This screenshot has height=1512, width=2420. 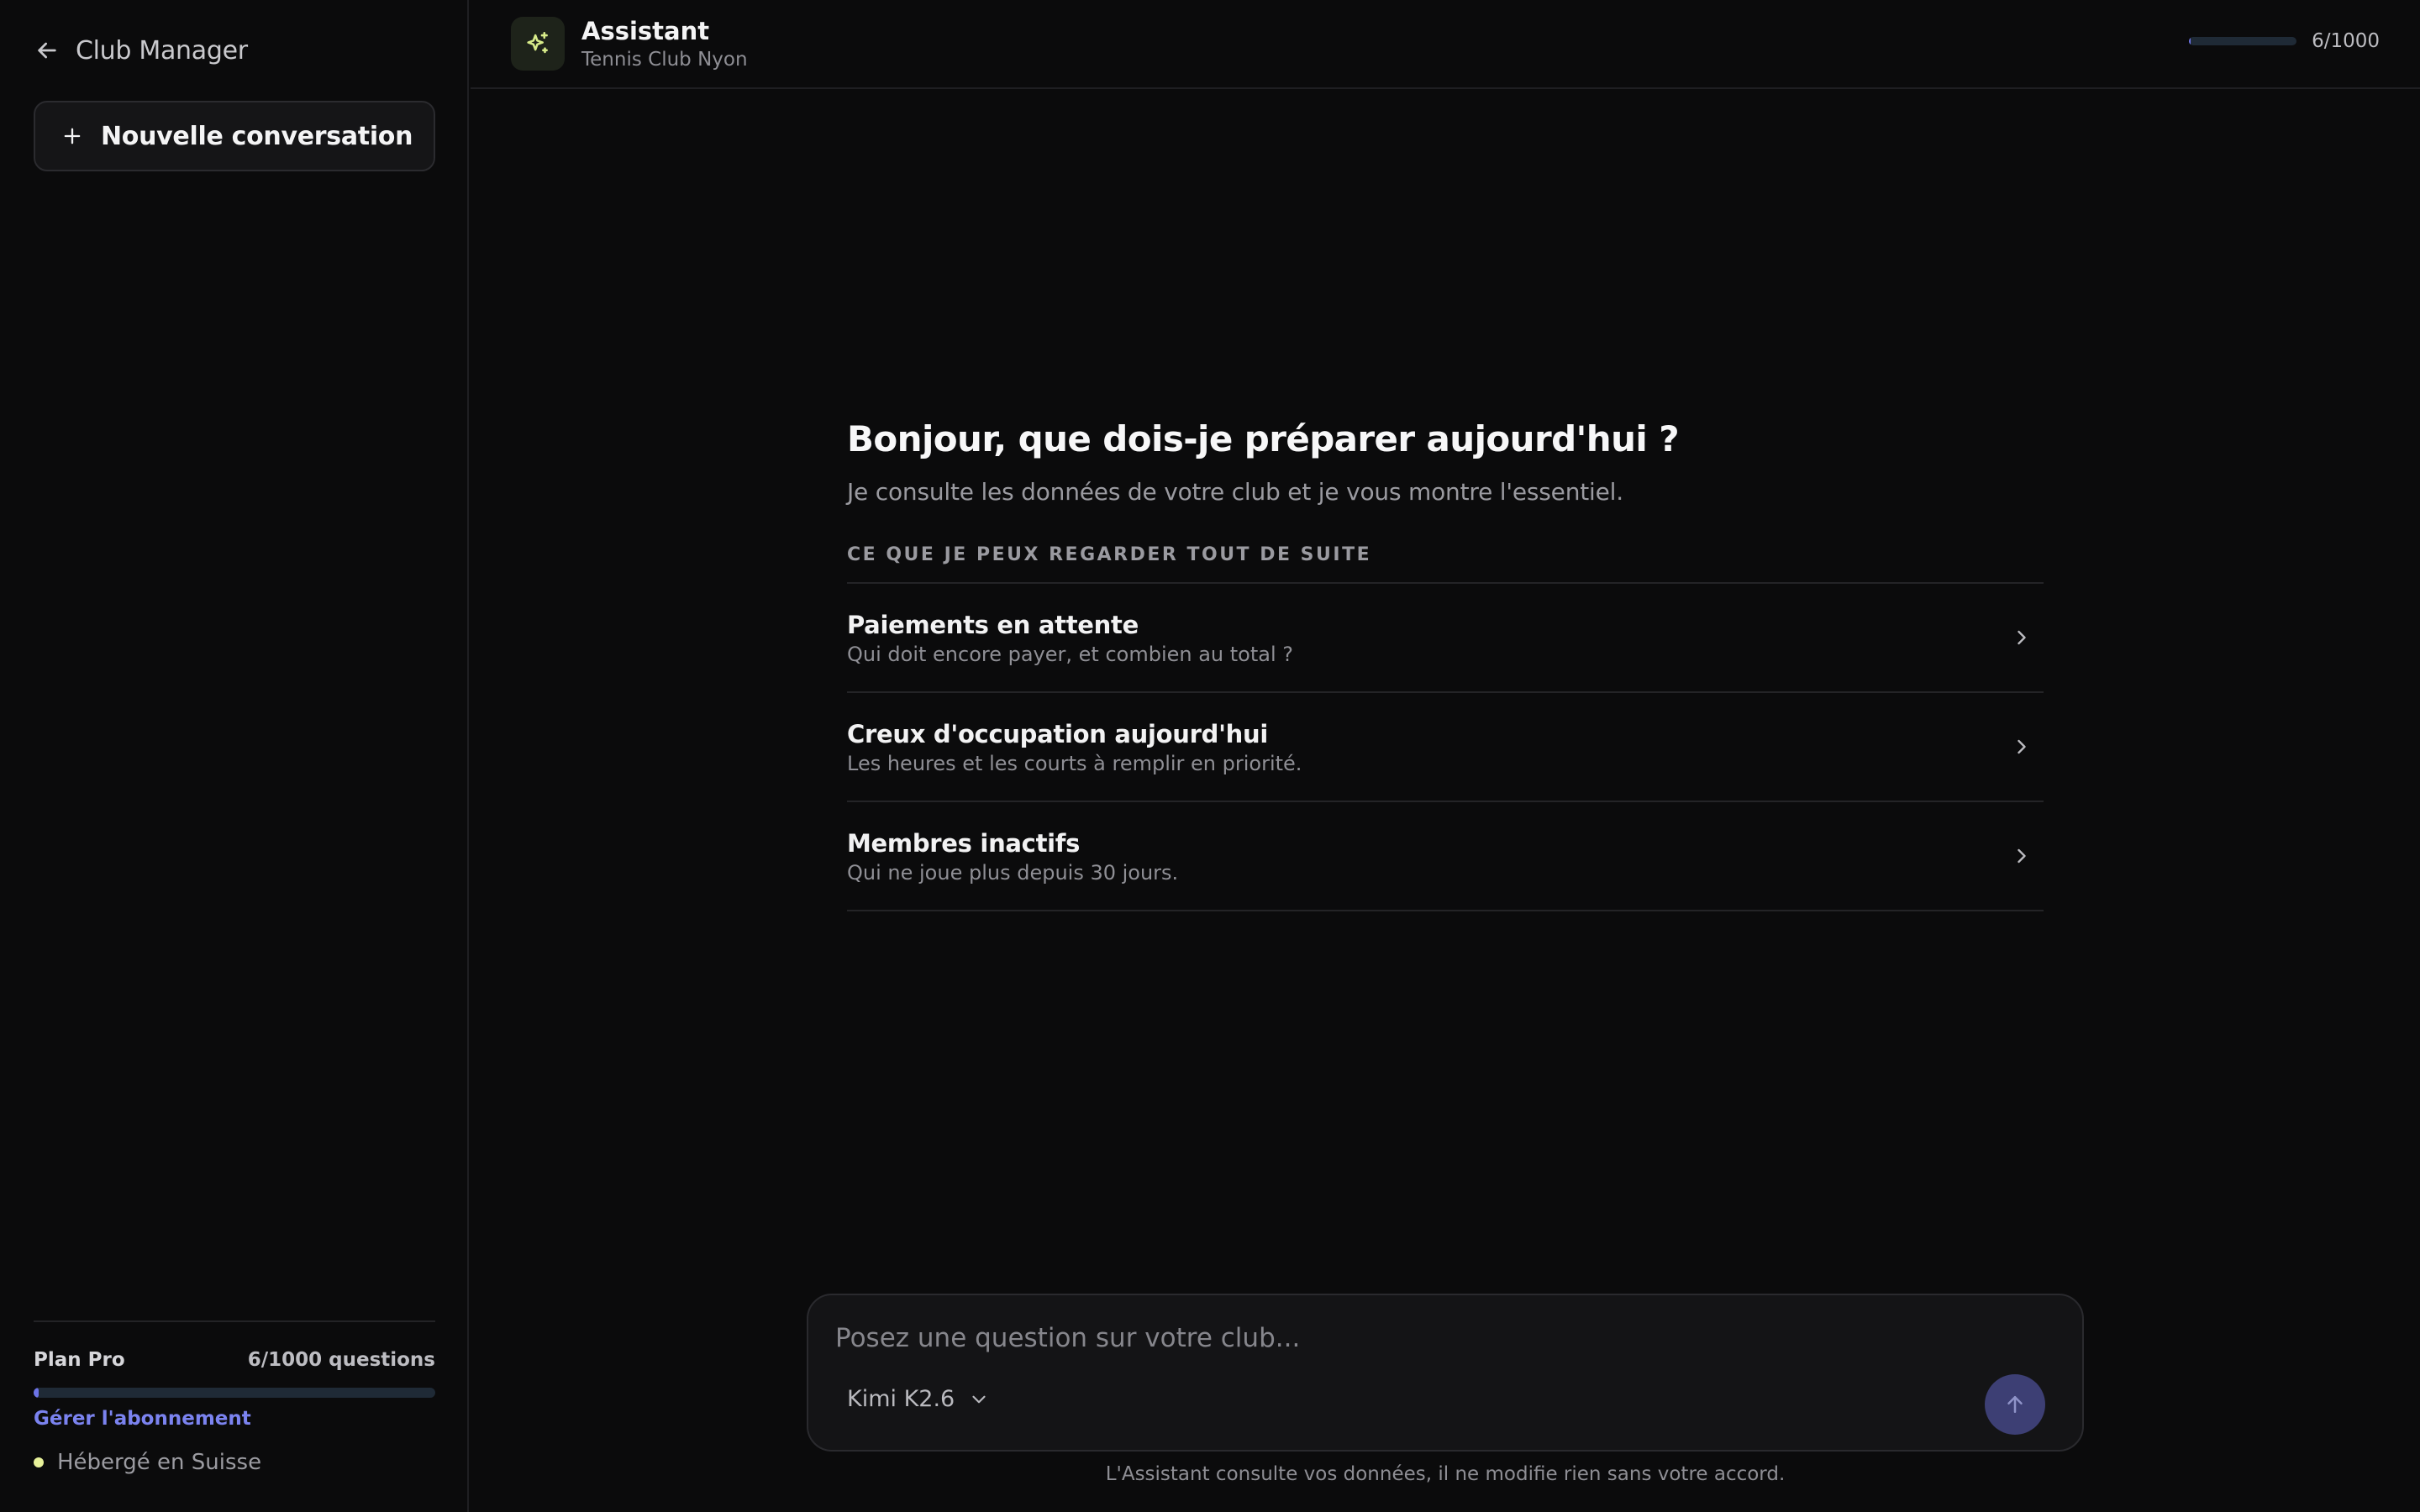 I want to click on back-button: Club Manager, so click(x=141, y=50).